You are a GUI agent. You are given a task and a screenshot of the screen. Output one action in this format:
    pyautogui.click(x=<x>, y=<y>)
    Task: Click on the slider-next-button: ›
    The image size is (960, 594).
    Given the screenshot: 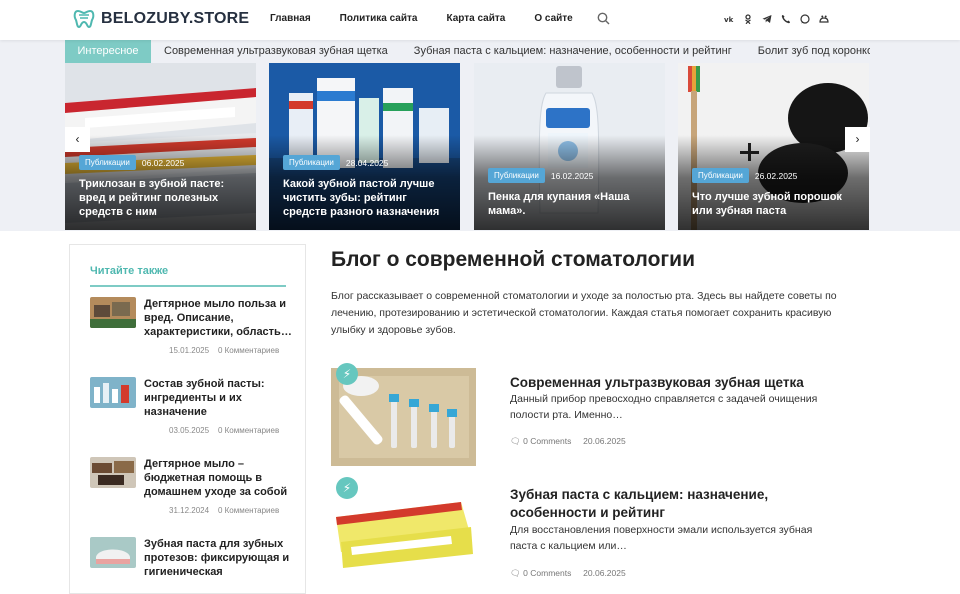 What is the action you would take?
    pyautogui.click(x=857, y=139)
    